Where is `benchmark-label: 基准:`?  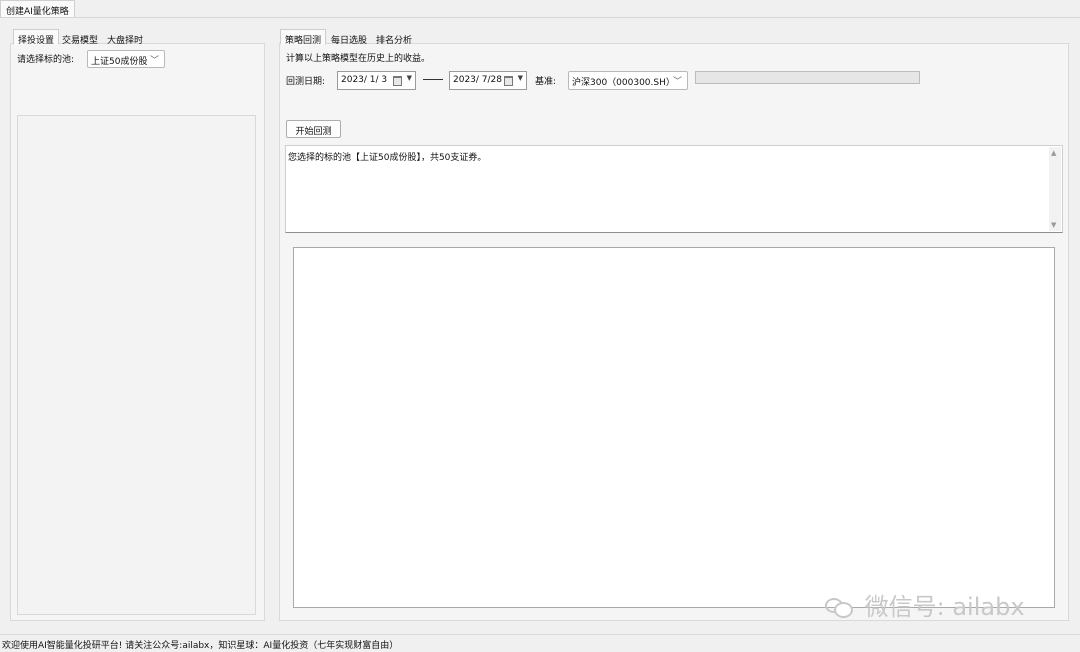
benchmark-label: 基准: is located at coordinates (546, 82).